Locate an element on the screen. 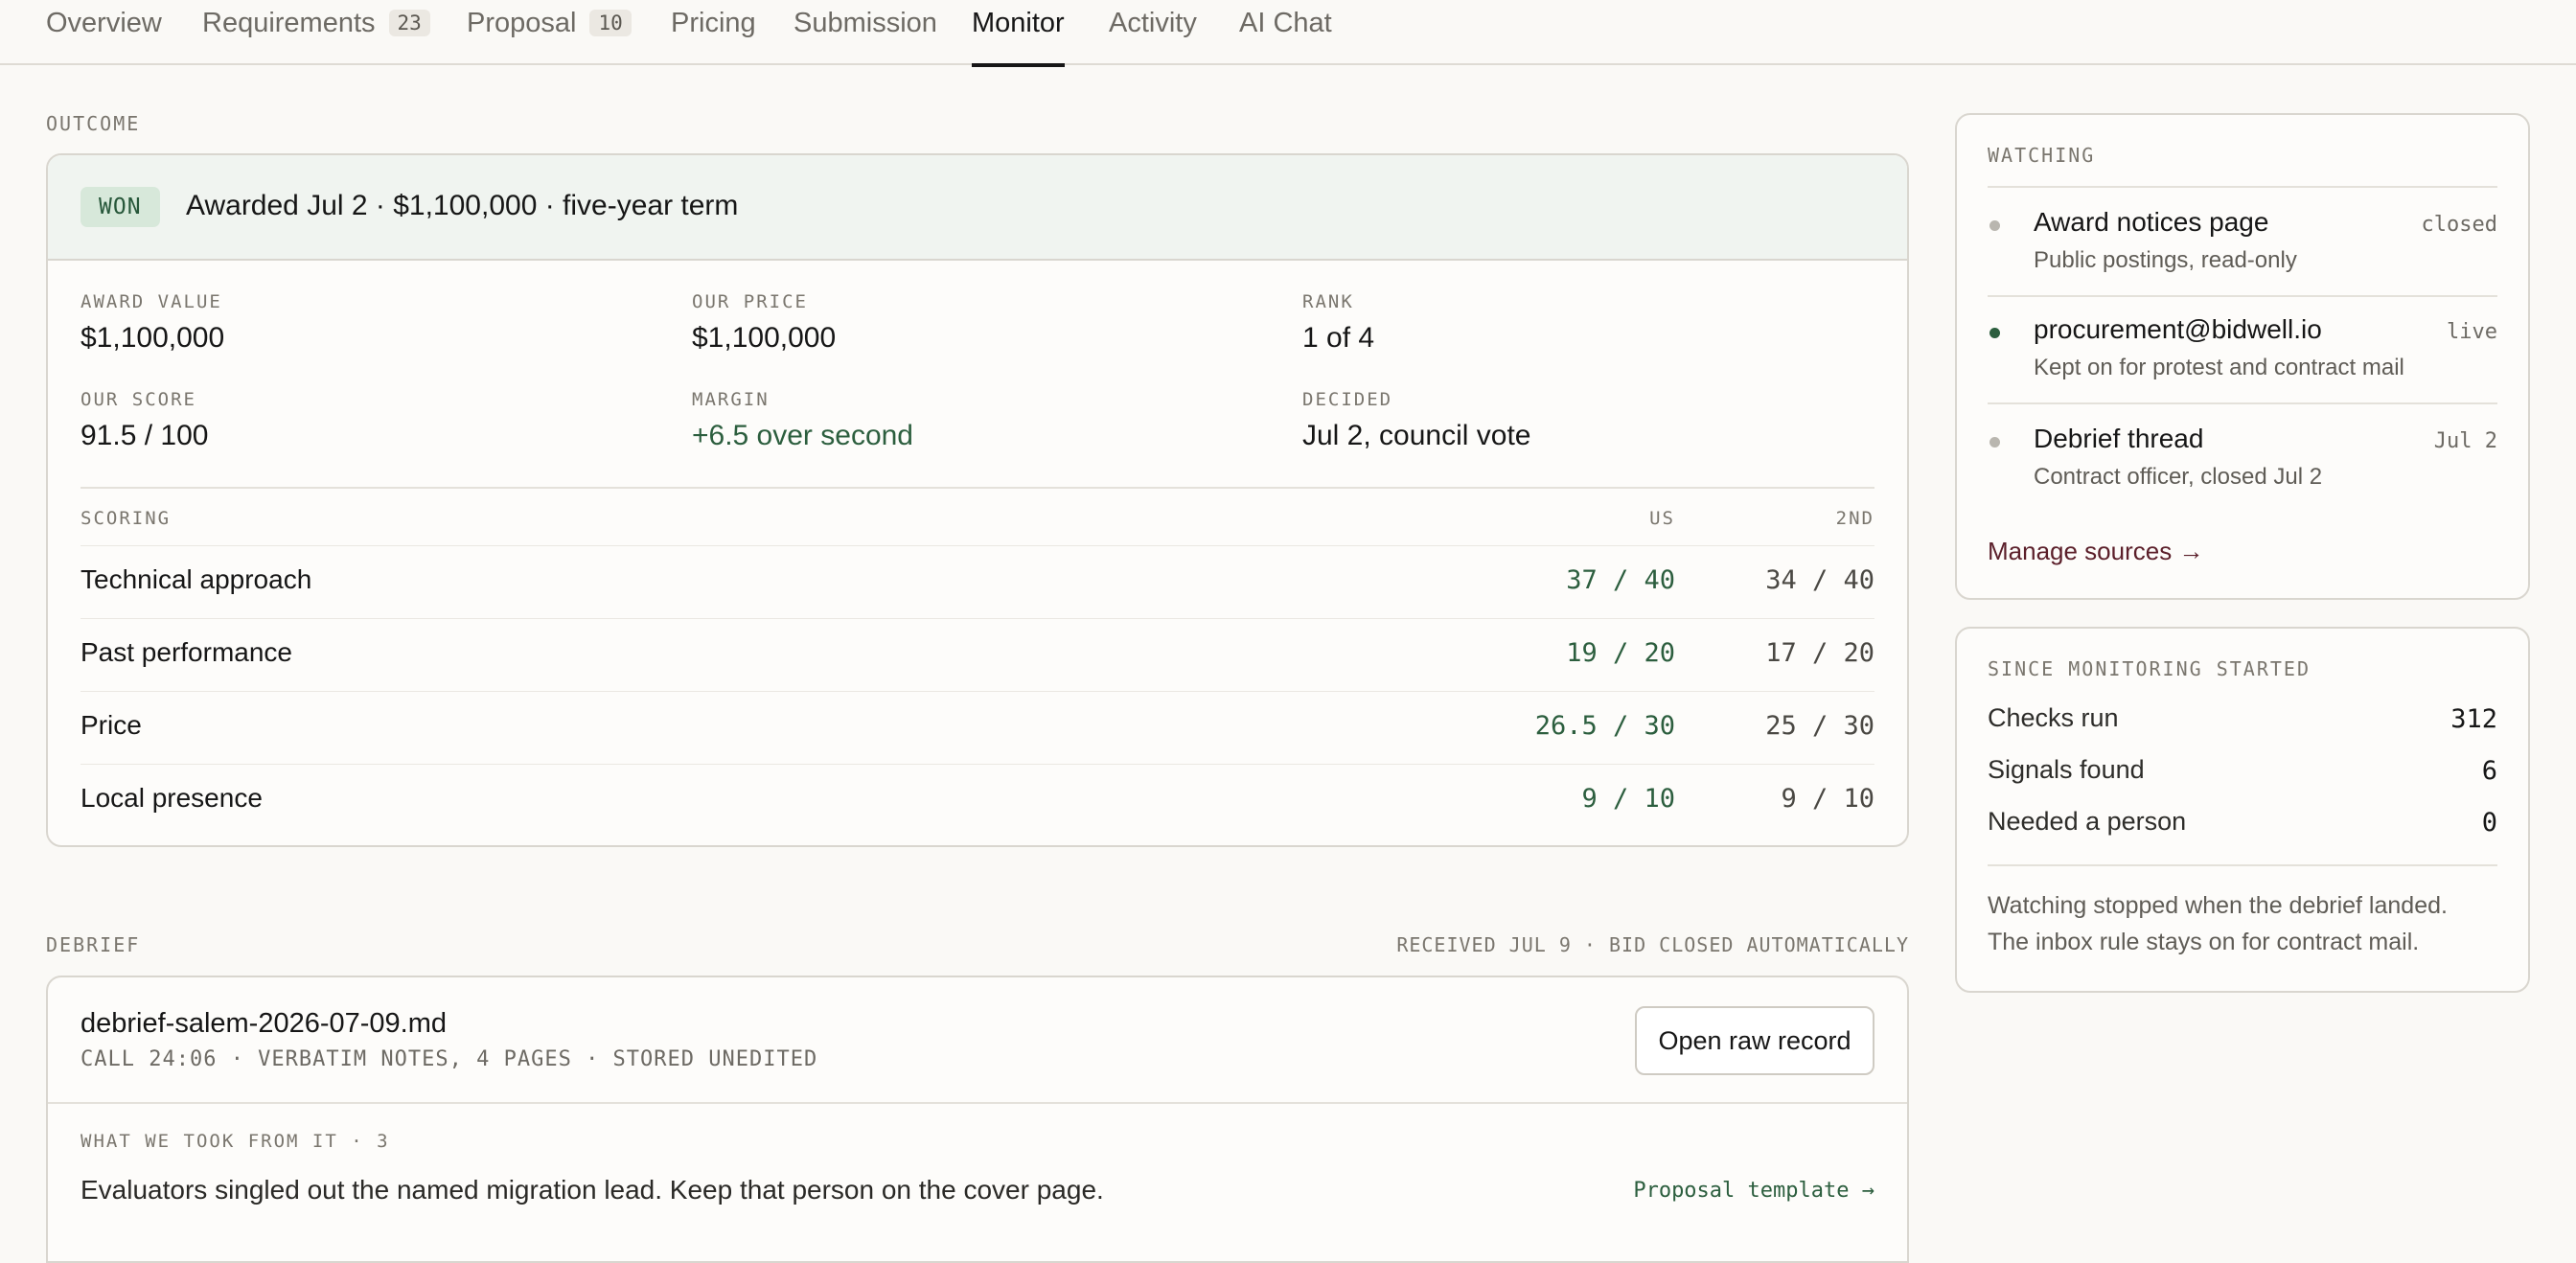 The image size is (2576, 1263). score-us: 19 / 20 is located at coordinates (1621, 653).